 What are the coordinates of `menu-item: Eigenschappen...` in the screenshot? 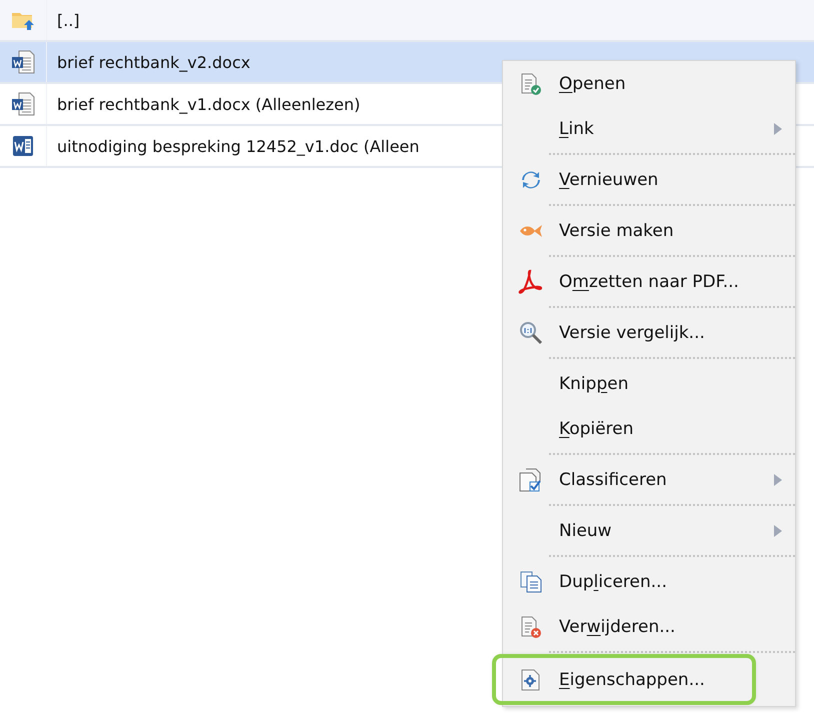 It's located at (624, 679).